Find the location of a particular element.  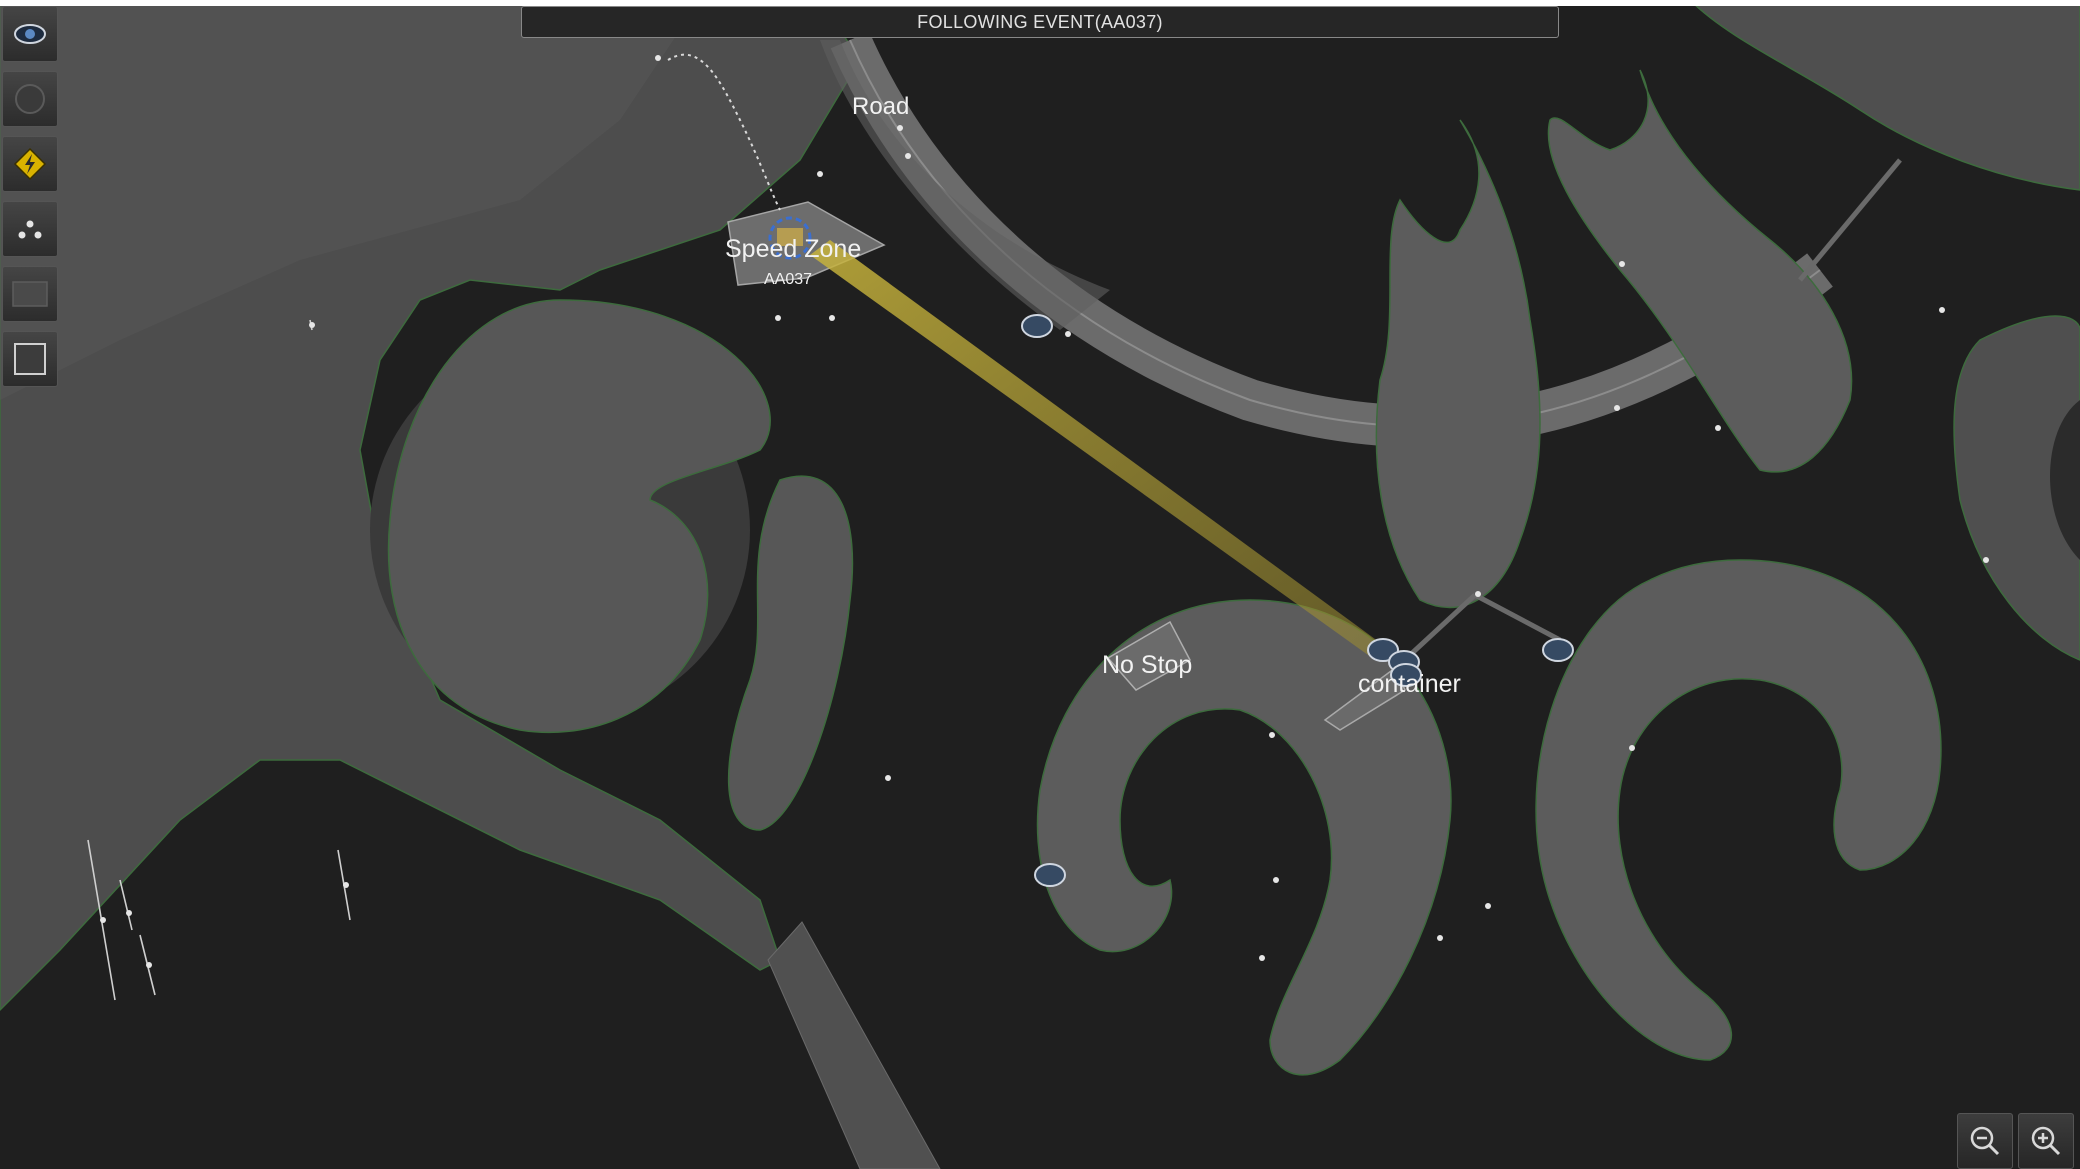

cluster-tool-button is located at coordinates (30, 229).